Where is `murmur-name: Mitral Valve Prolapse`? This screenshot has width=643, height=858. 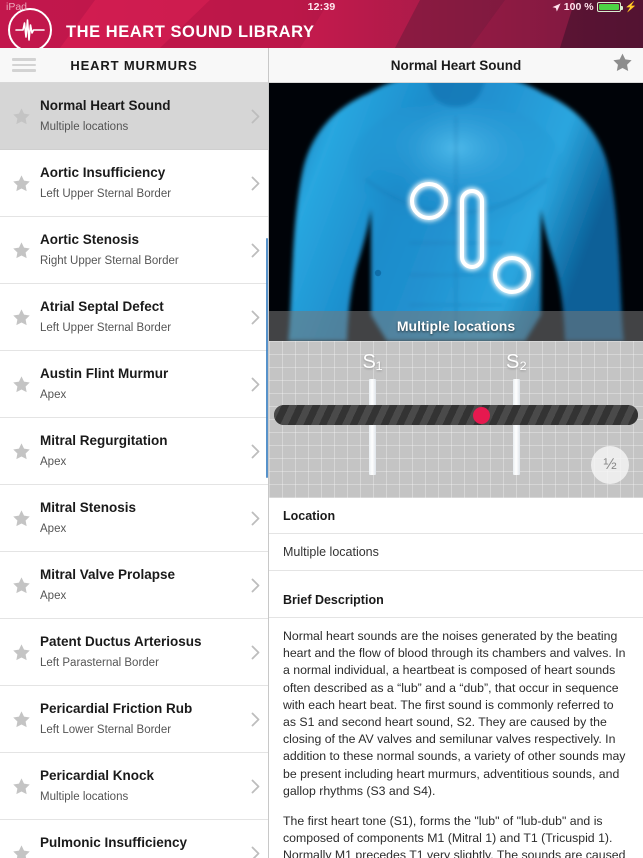 murmur-name: Mitral Valve Prolapse is located at coordinates (108, 575).